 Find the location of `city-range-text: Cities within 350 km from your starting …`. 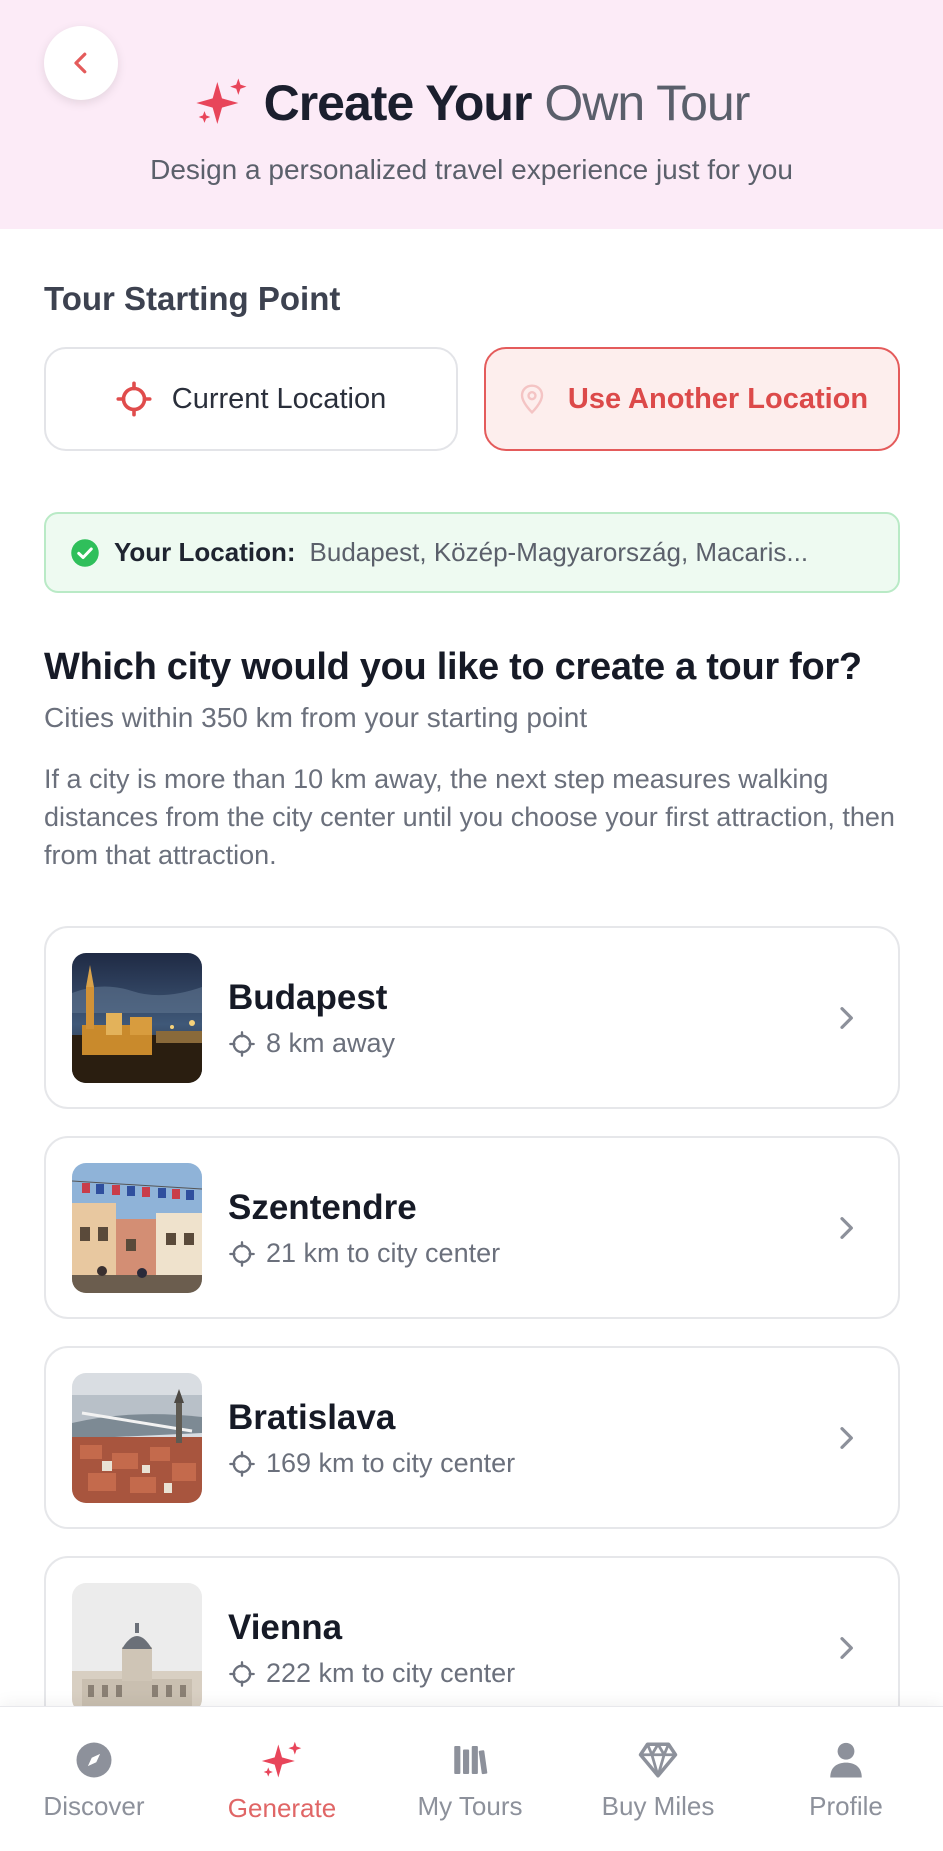

city-range-text: Cities within 350 km from your starting … is located at coordinates (316, 717).